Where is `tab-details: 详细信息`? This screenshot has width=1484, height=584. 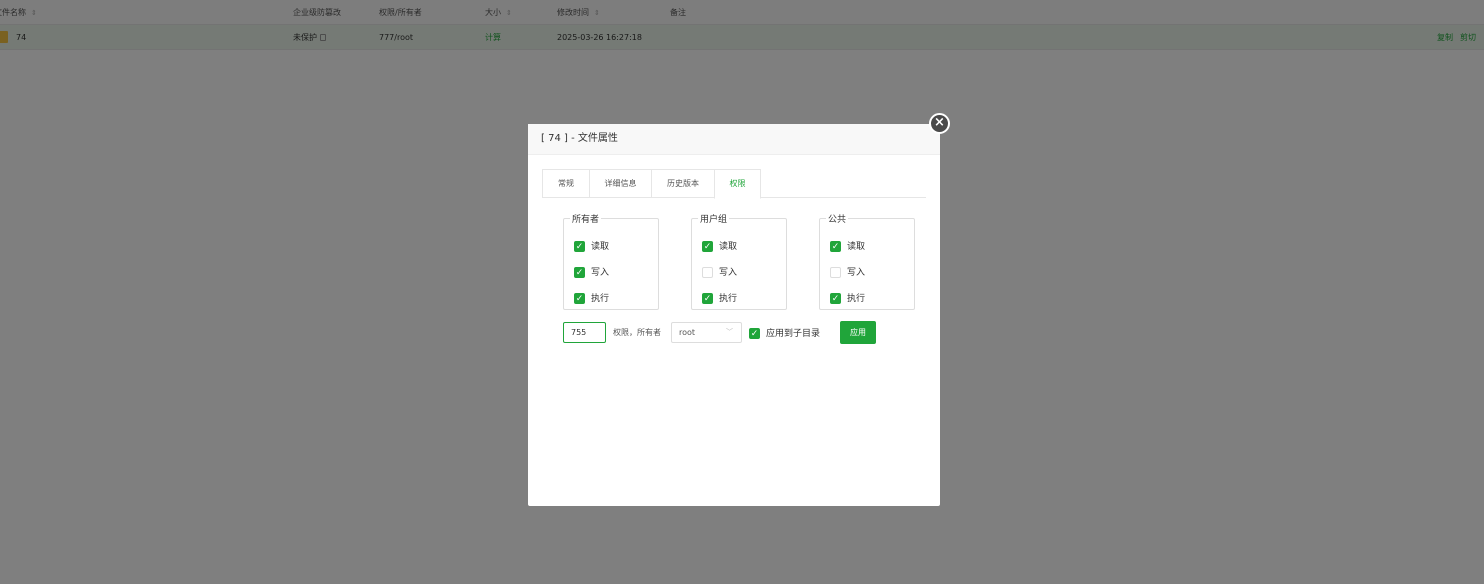
tab-details: 详细信息 is located at coordinates (620, 183).